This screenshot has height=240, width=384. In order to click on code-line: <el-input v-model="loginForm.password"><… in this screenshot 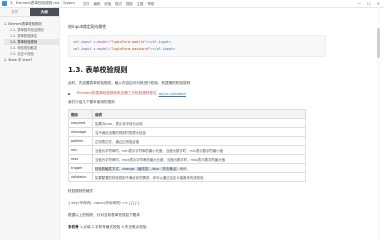, I will do `click(124, 49)`.